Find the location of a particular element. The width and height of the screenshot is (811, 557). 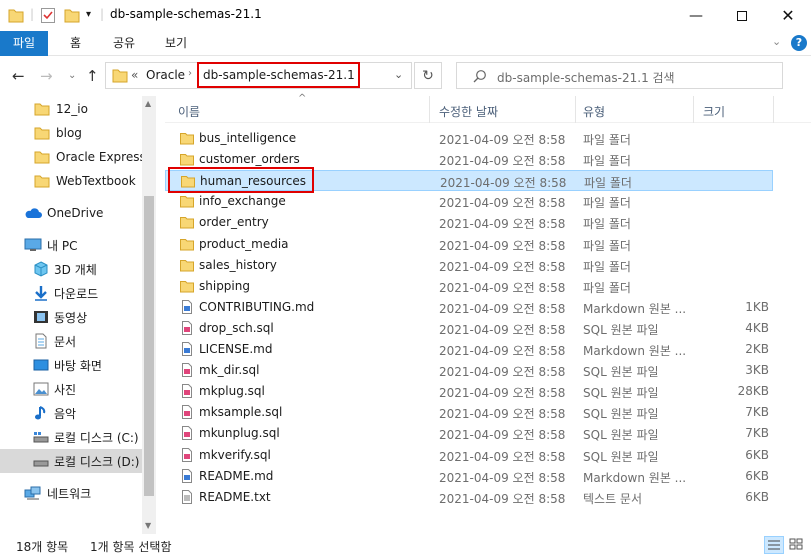

tab-share: 공유 is located at coordinates (124, 43).